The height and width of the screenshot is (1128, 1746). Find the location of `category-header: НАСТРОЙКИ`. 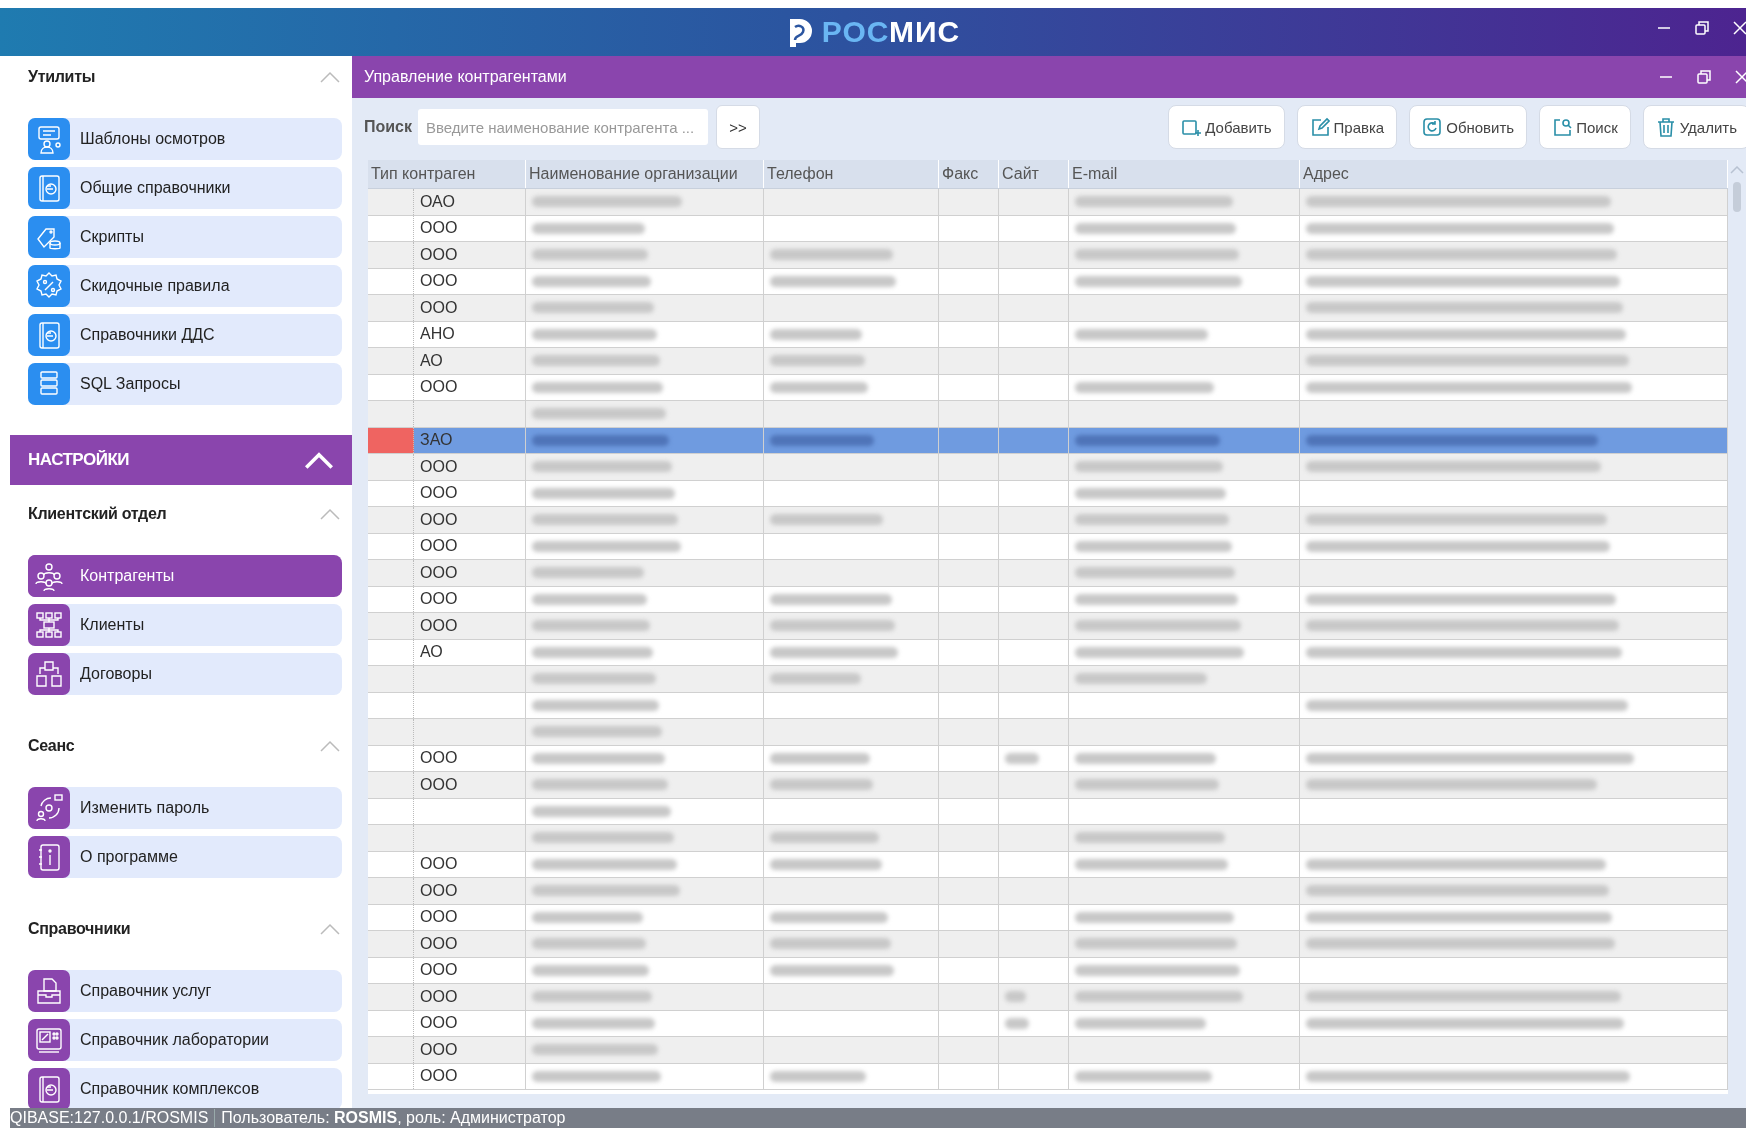

category-header: НАСТРОЙКИ is located at coordinates (181, 460).